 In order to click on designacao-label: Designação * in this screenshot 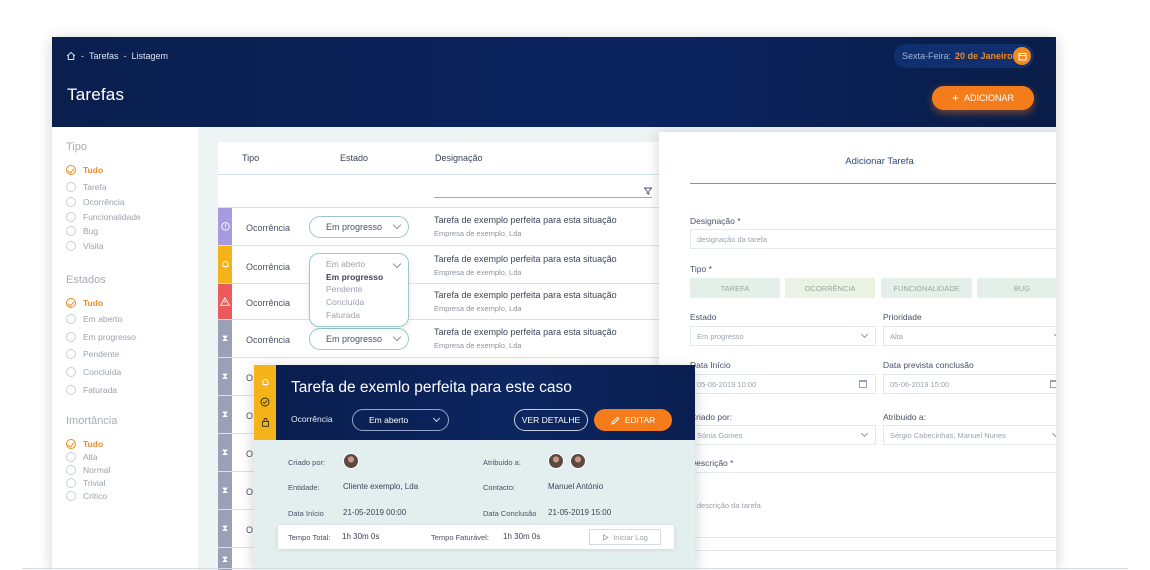, I will do `click(715, 221)`.